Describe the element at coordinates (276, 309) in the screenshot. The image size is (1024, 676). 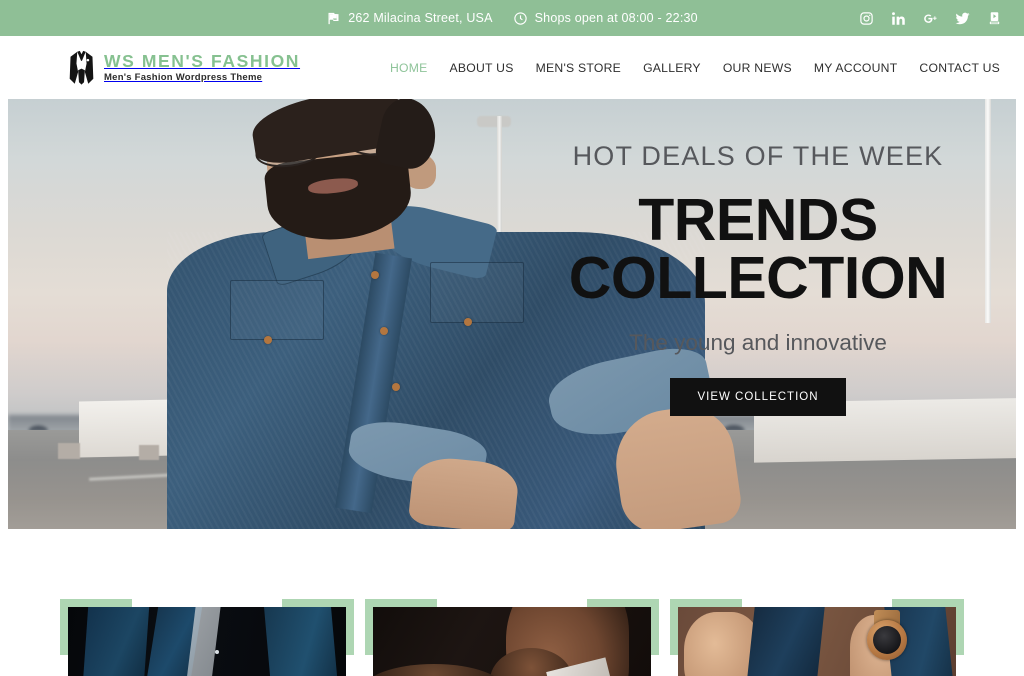
I see `shirt-pocket-left` at that location.